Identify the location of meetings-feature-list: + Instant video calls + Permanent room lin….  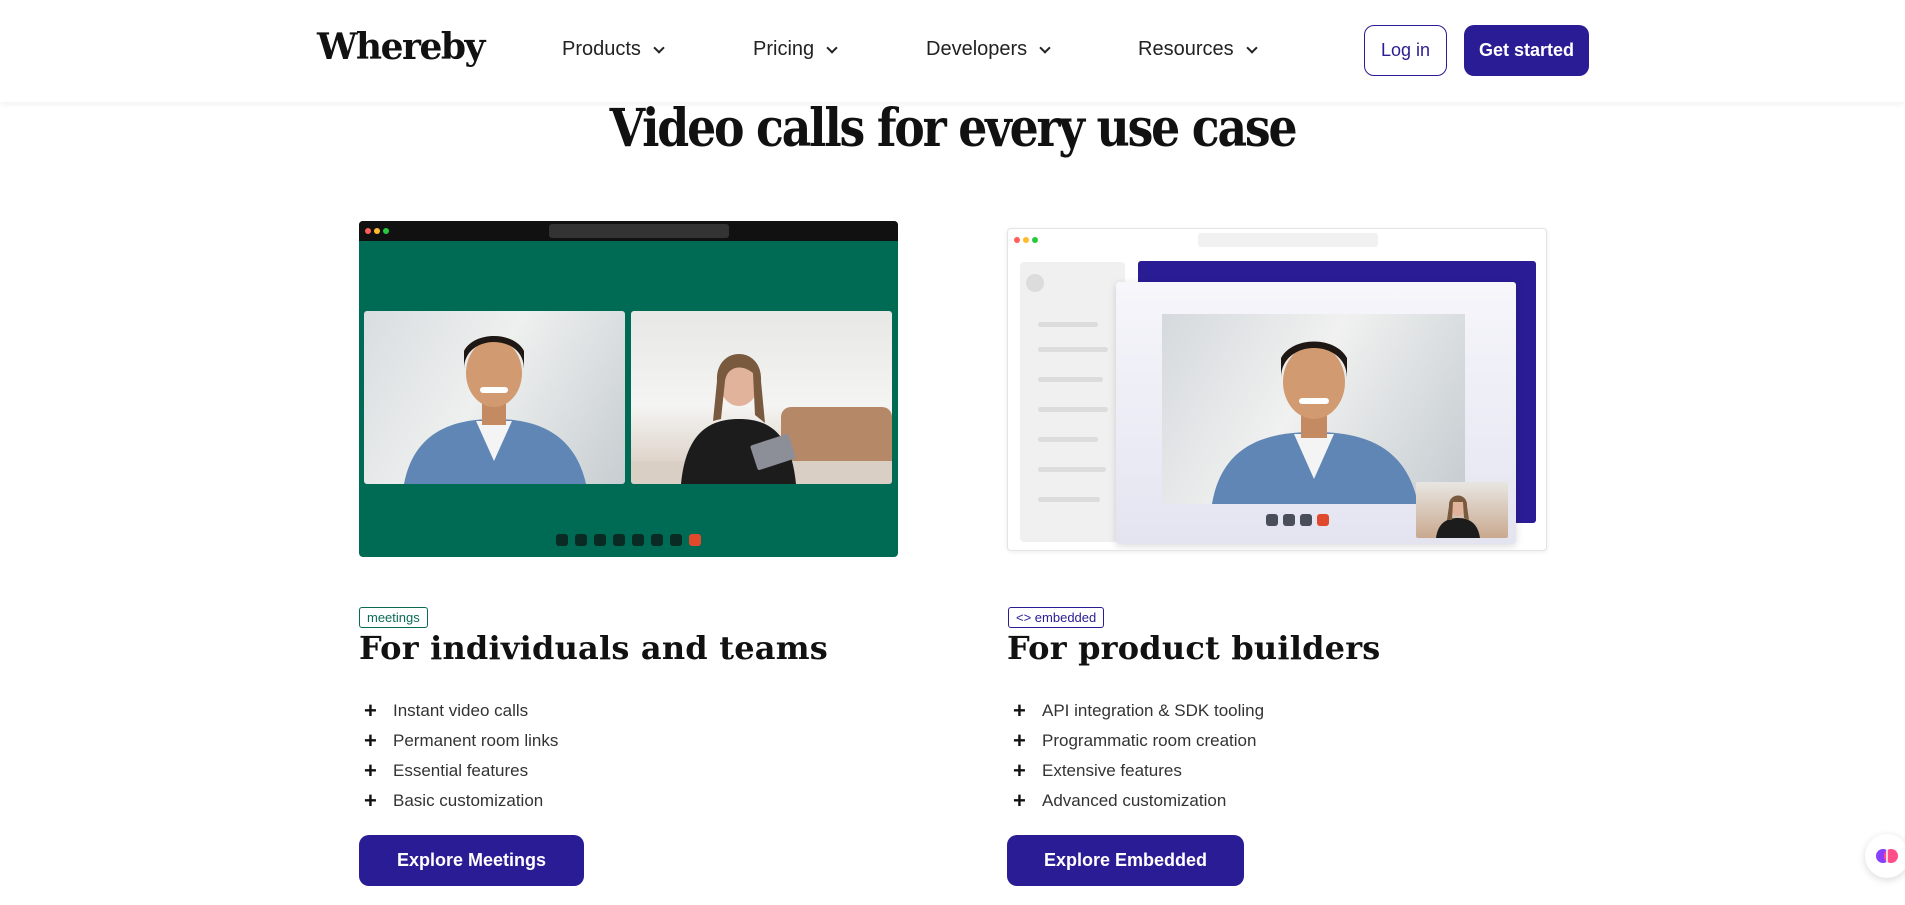
(458, 756).